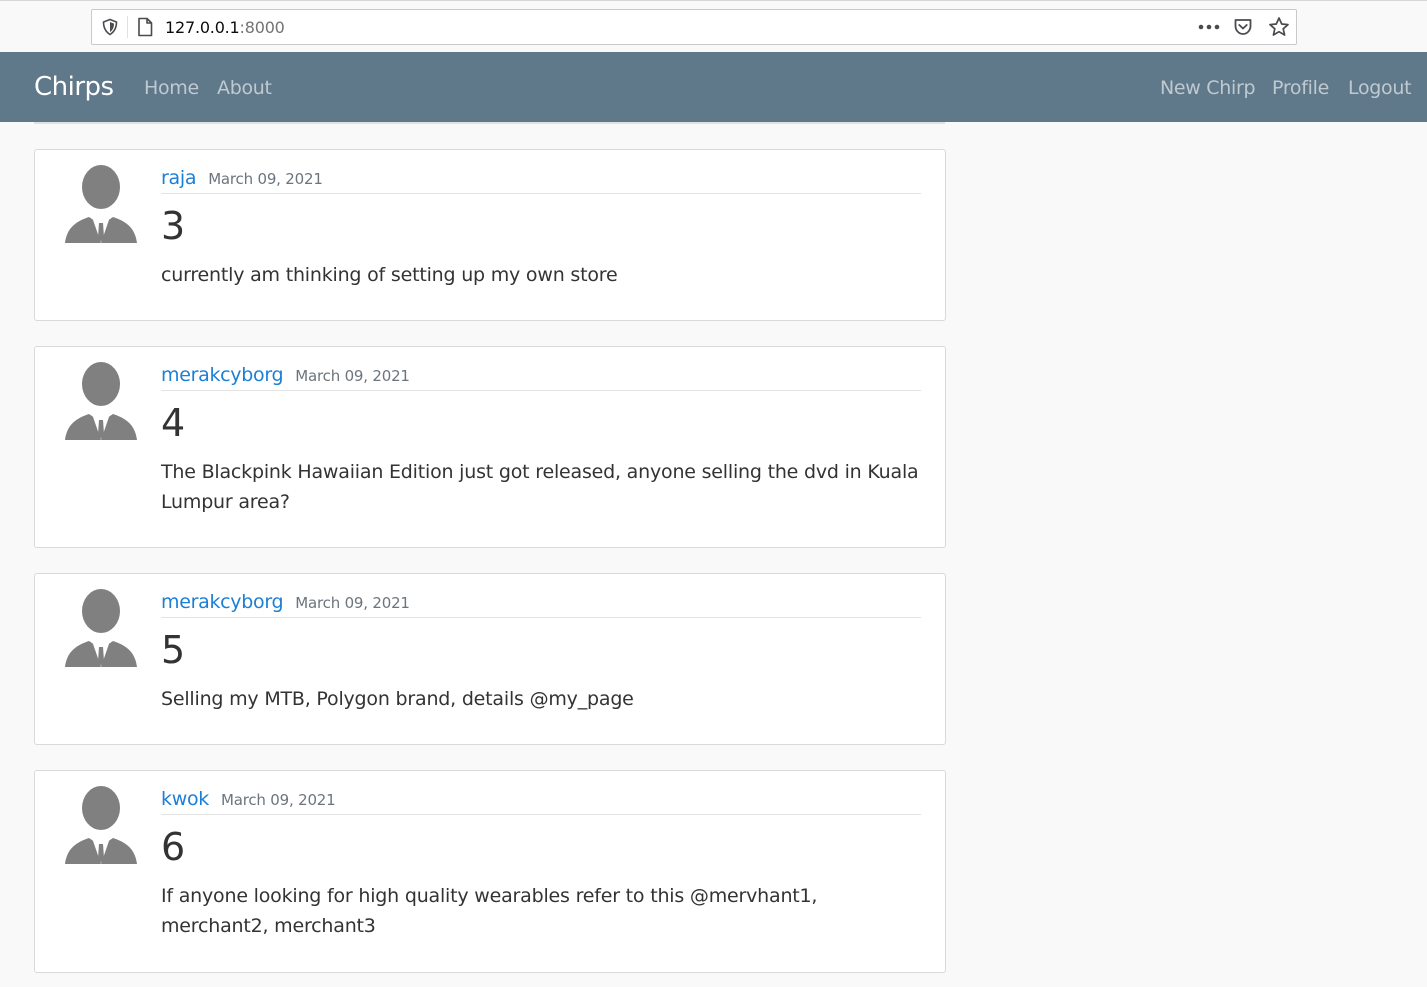 The image size is (1427, 987). I want to click on address-bar: 127.0.0.1:8000, so click(694, 27).